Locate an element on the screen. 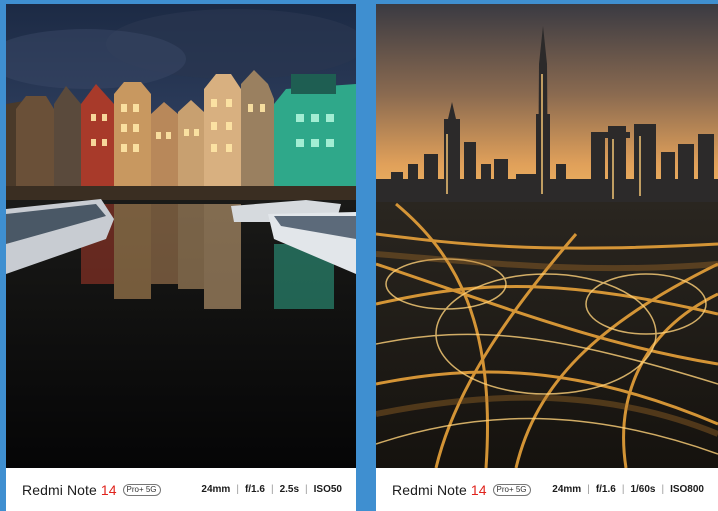 The image size is (718, 511). iso: ISO800 is located at coordinates (687, 489).